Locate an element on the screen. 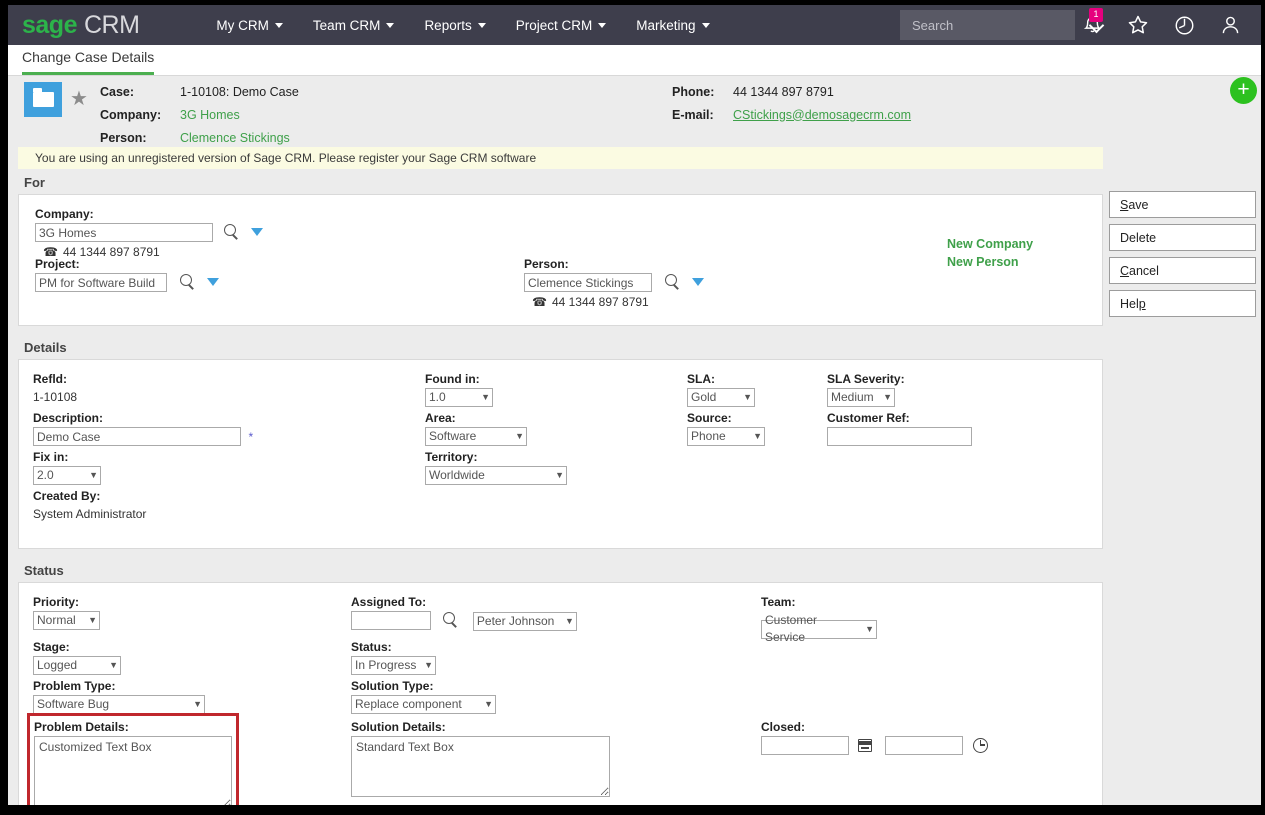  company-input is located at coordinates (124, 232).